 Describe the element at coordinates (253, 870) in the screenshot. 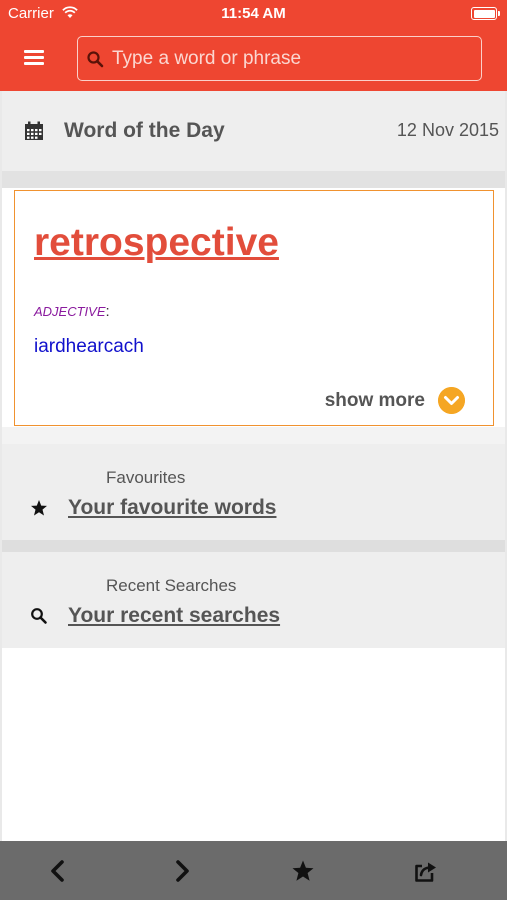

I see `bottom-toolbar` at that location.